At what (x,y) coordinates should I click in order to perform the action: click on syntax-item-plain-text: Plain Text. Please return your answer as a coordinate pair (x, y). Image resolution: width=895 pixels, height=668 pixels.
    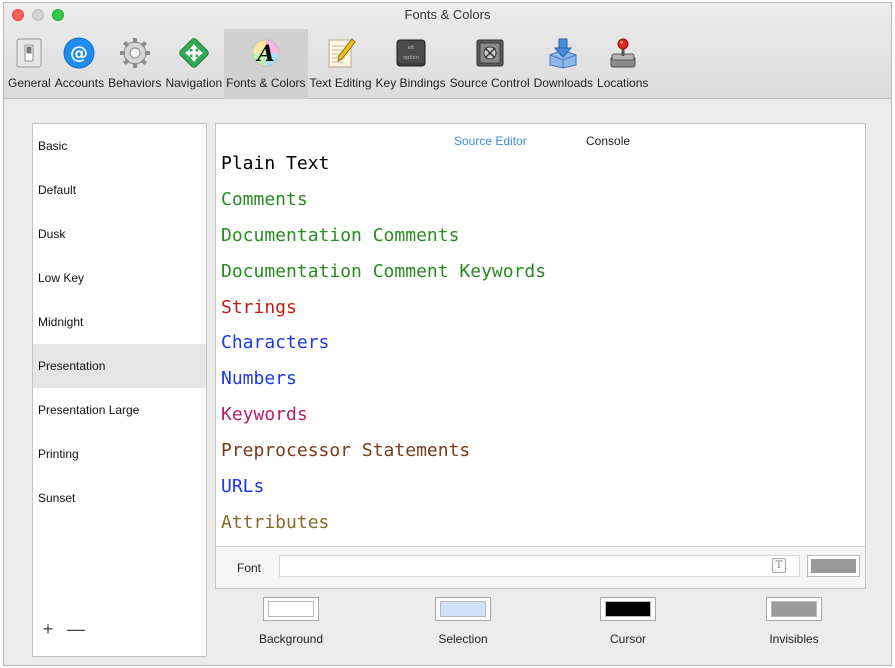
    Looking at the image, I should click on (383, 172).